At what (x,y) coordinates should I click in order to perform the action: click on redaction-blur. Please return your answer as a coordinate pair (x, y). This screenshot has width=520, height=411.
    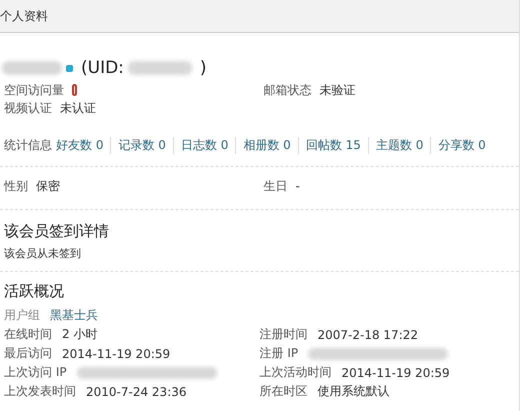
    Looking at the image, I should click on (160, 68).